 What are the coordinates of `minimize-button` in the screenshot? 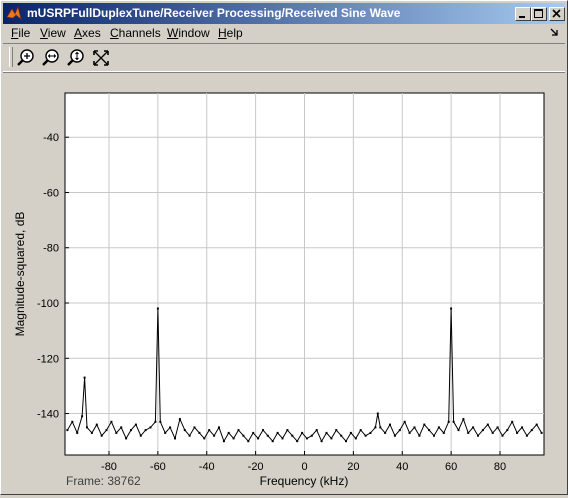 It's located at (523, 14).